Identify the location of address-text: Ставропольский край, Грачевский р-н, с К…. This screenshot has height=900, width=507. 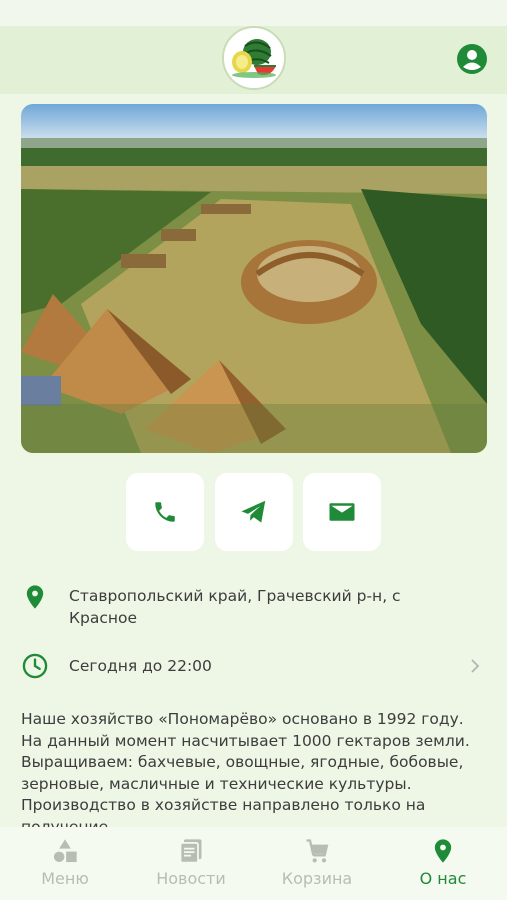
(235, 607).